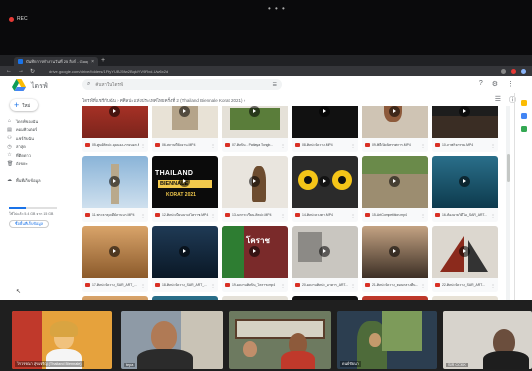  What do you see at coordinates (43, 147) in the screenshot?
I see `sidebar-item: ◷ ล่าสุด` at bounding box center [43, 147].